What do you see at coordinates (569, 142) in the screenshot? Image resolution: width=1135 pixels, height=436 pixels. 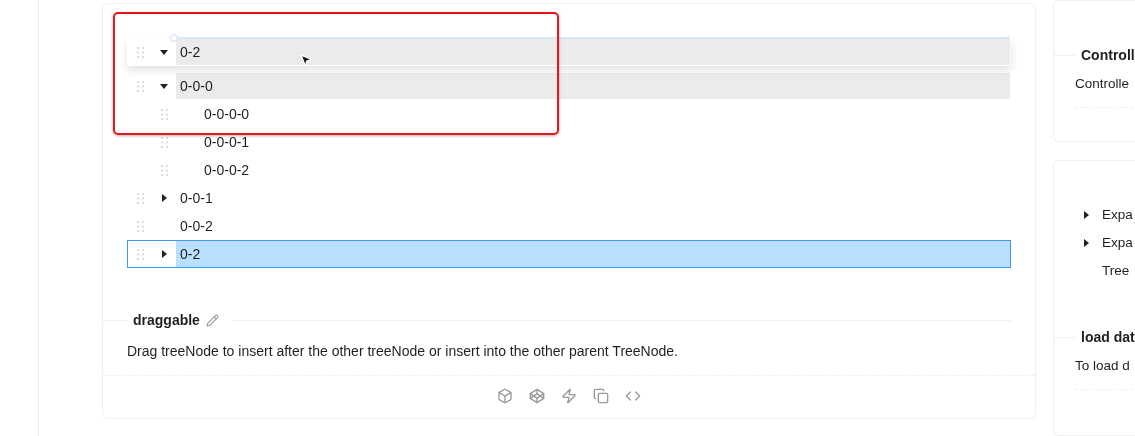 I see `tree-node: 0-0-0-1` at bounding box center [569, 142].